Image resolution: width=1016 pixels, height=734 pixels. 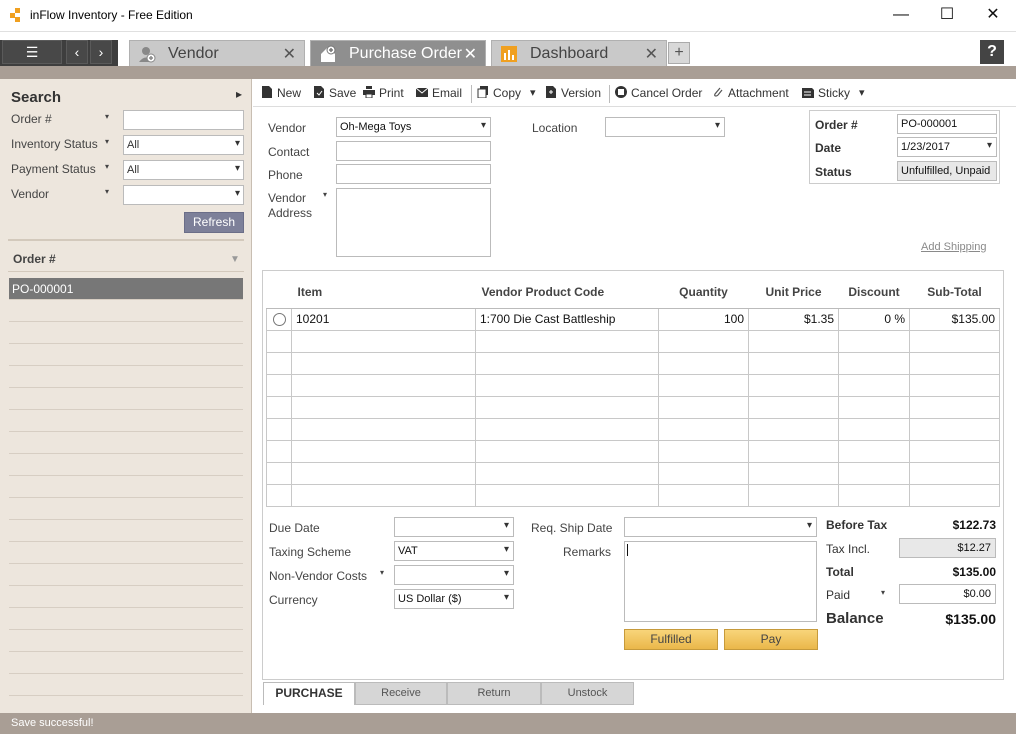 I want to click on sort-arrow-icon: ▼, so click(x=235, y=259).